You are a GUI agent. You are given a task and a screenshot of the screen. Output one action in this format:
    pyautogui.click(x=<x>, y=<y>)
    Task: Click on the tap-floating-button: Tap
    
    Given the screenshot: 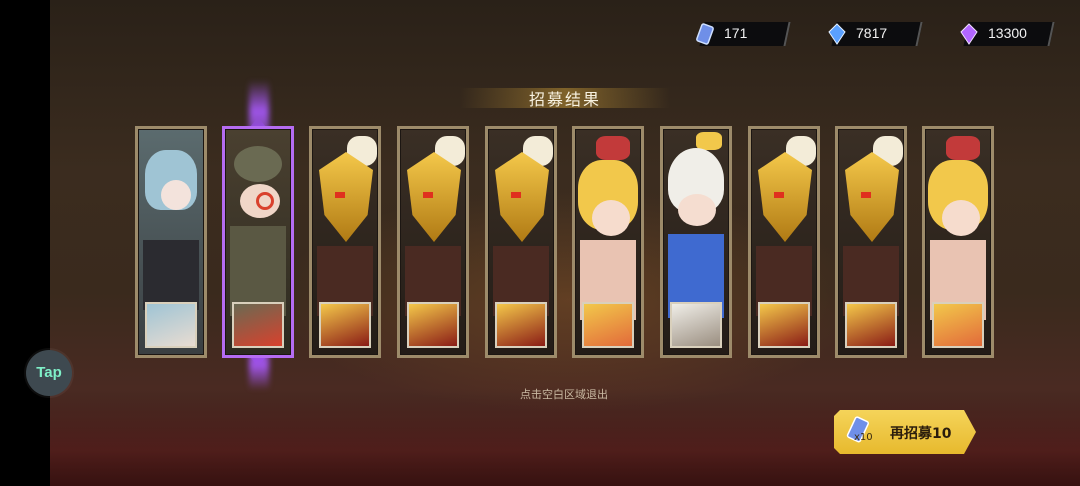 What is the action you would take?
    pyautogui.click(x=49, y=373)
    